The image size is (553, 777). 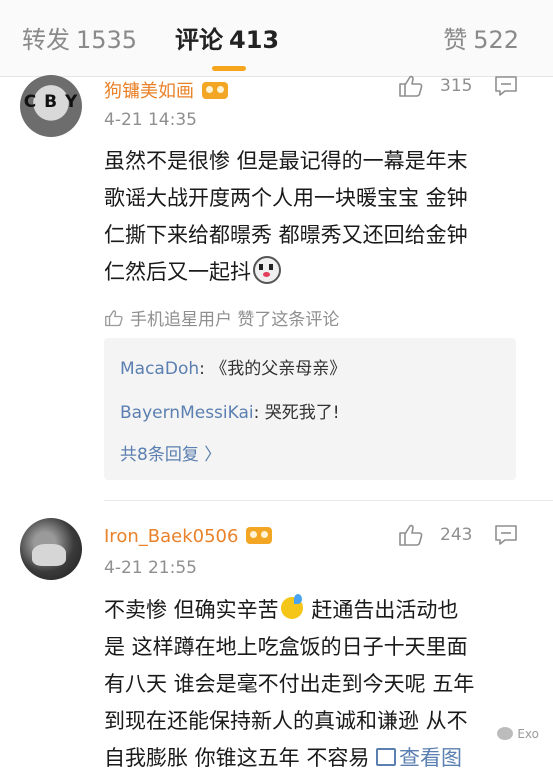 I want to click on tab-like-label: 赞, so click(x=455, y=40).